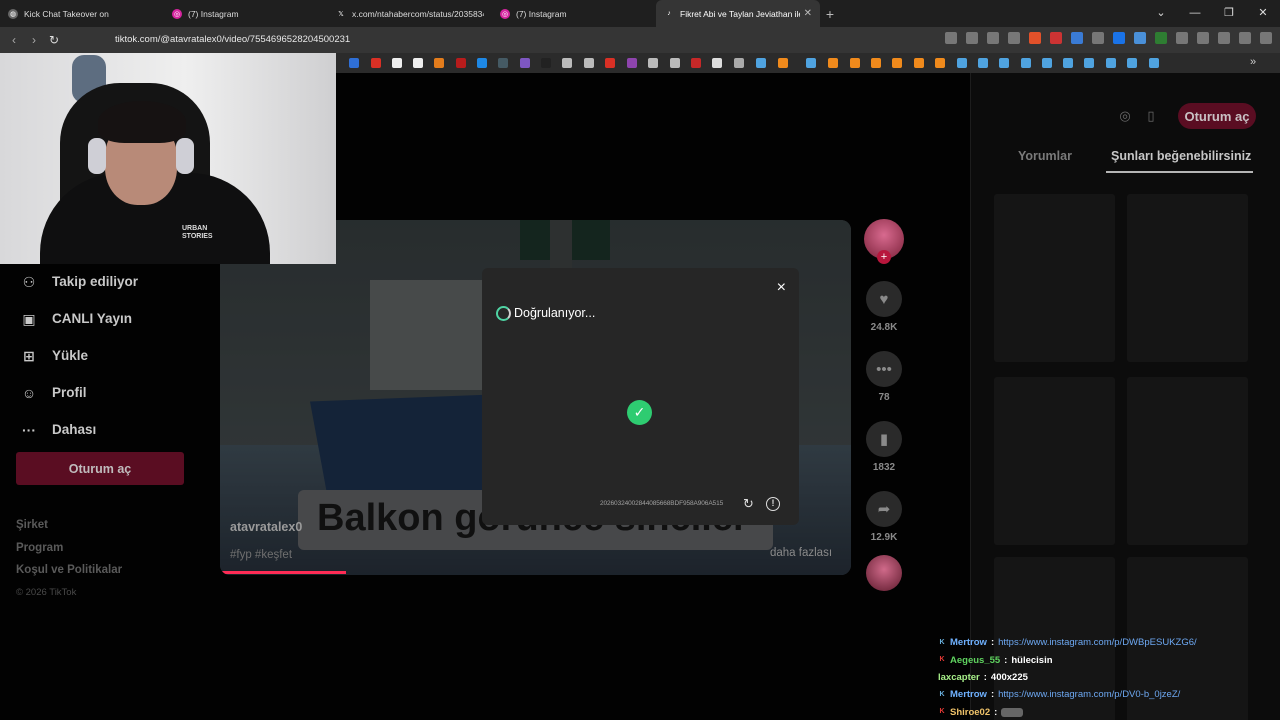 This screenshot has width=1280, height=720. I want to click on close-icon: ×, so click(781, 288).